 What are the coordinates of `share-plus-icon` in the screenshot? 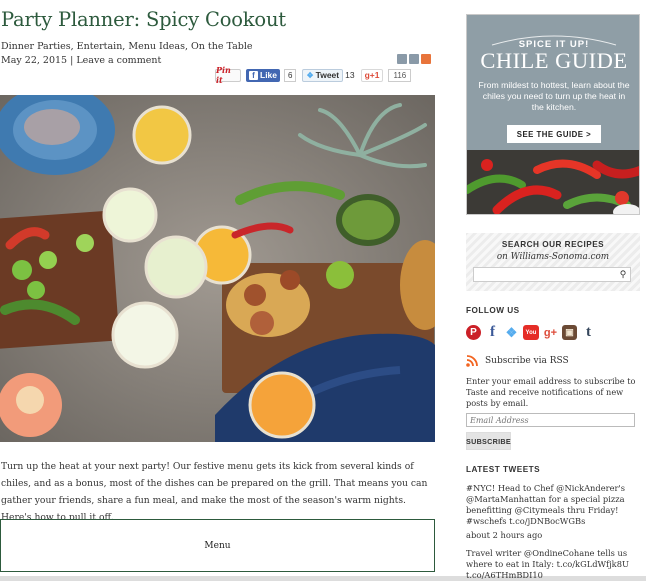 It's located at (426, 59).